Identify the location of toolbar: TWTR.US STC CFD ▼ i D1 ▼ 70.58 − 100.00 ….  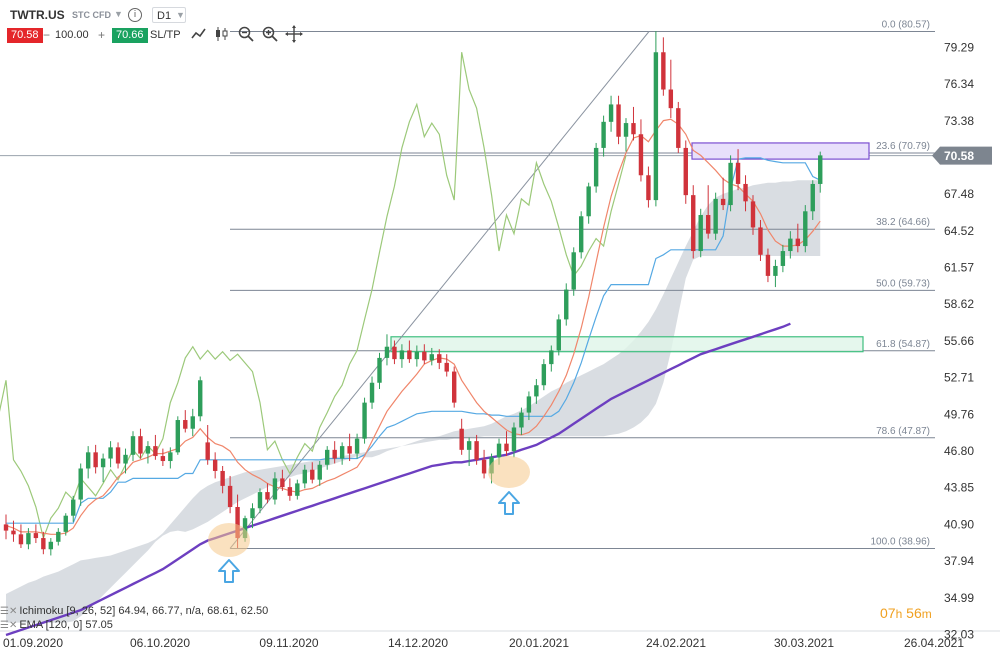
(470, 24).